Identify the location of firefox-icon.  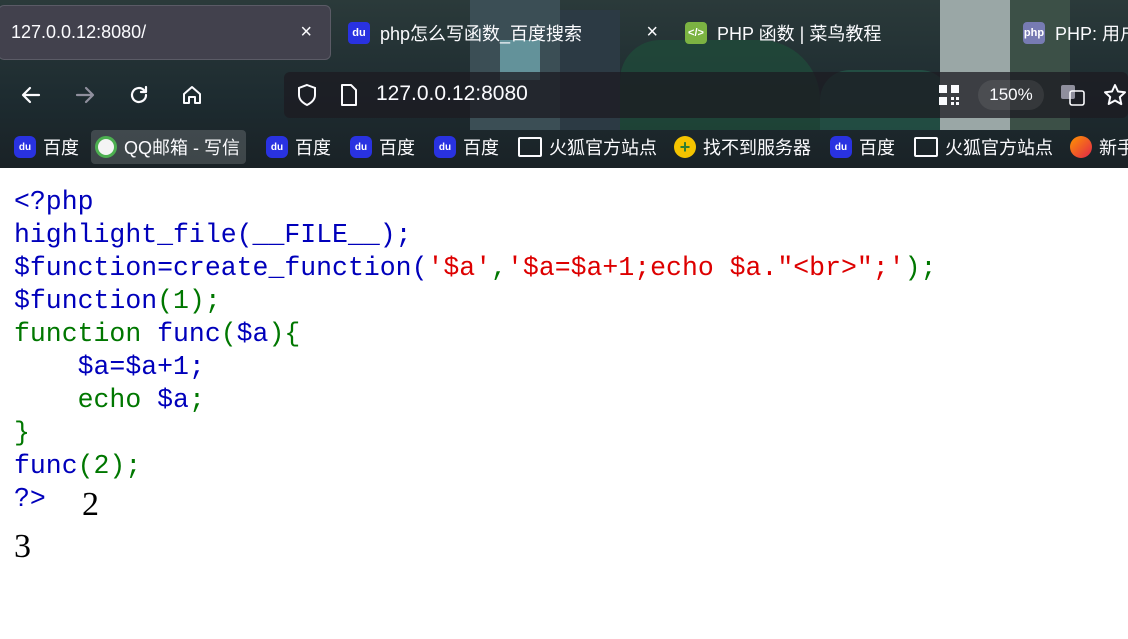
(1081, 147).